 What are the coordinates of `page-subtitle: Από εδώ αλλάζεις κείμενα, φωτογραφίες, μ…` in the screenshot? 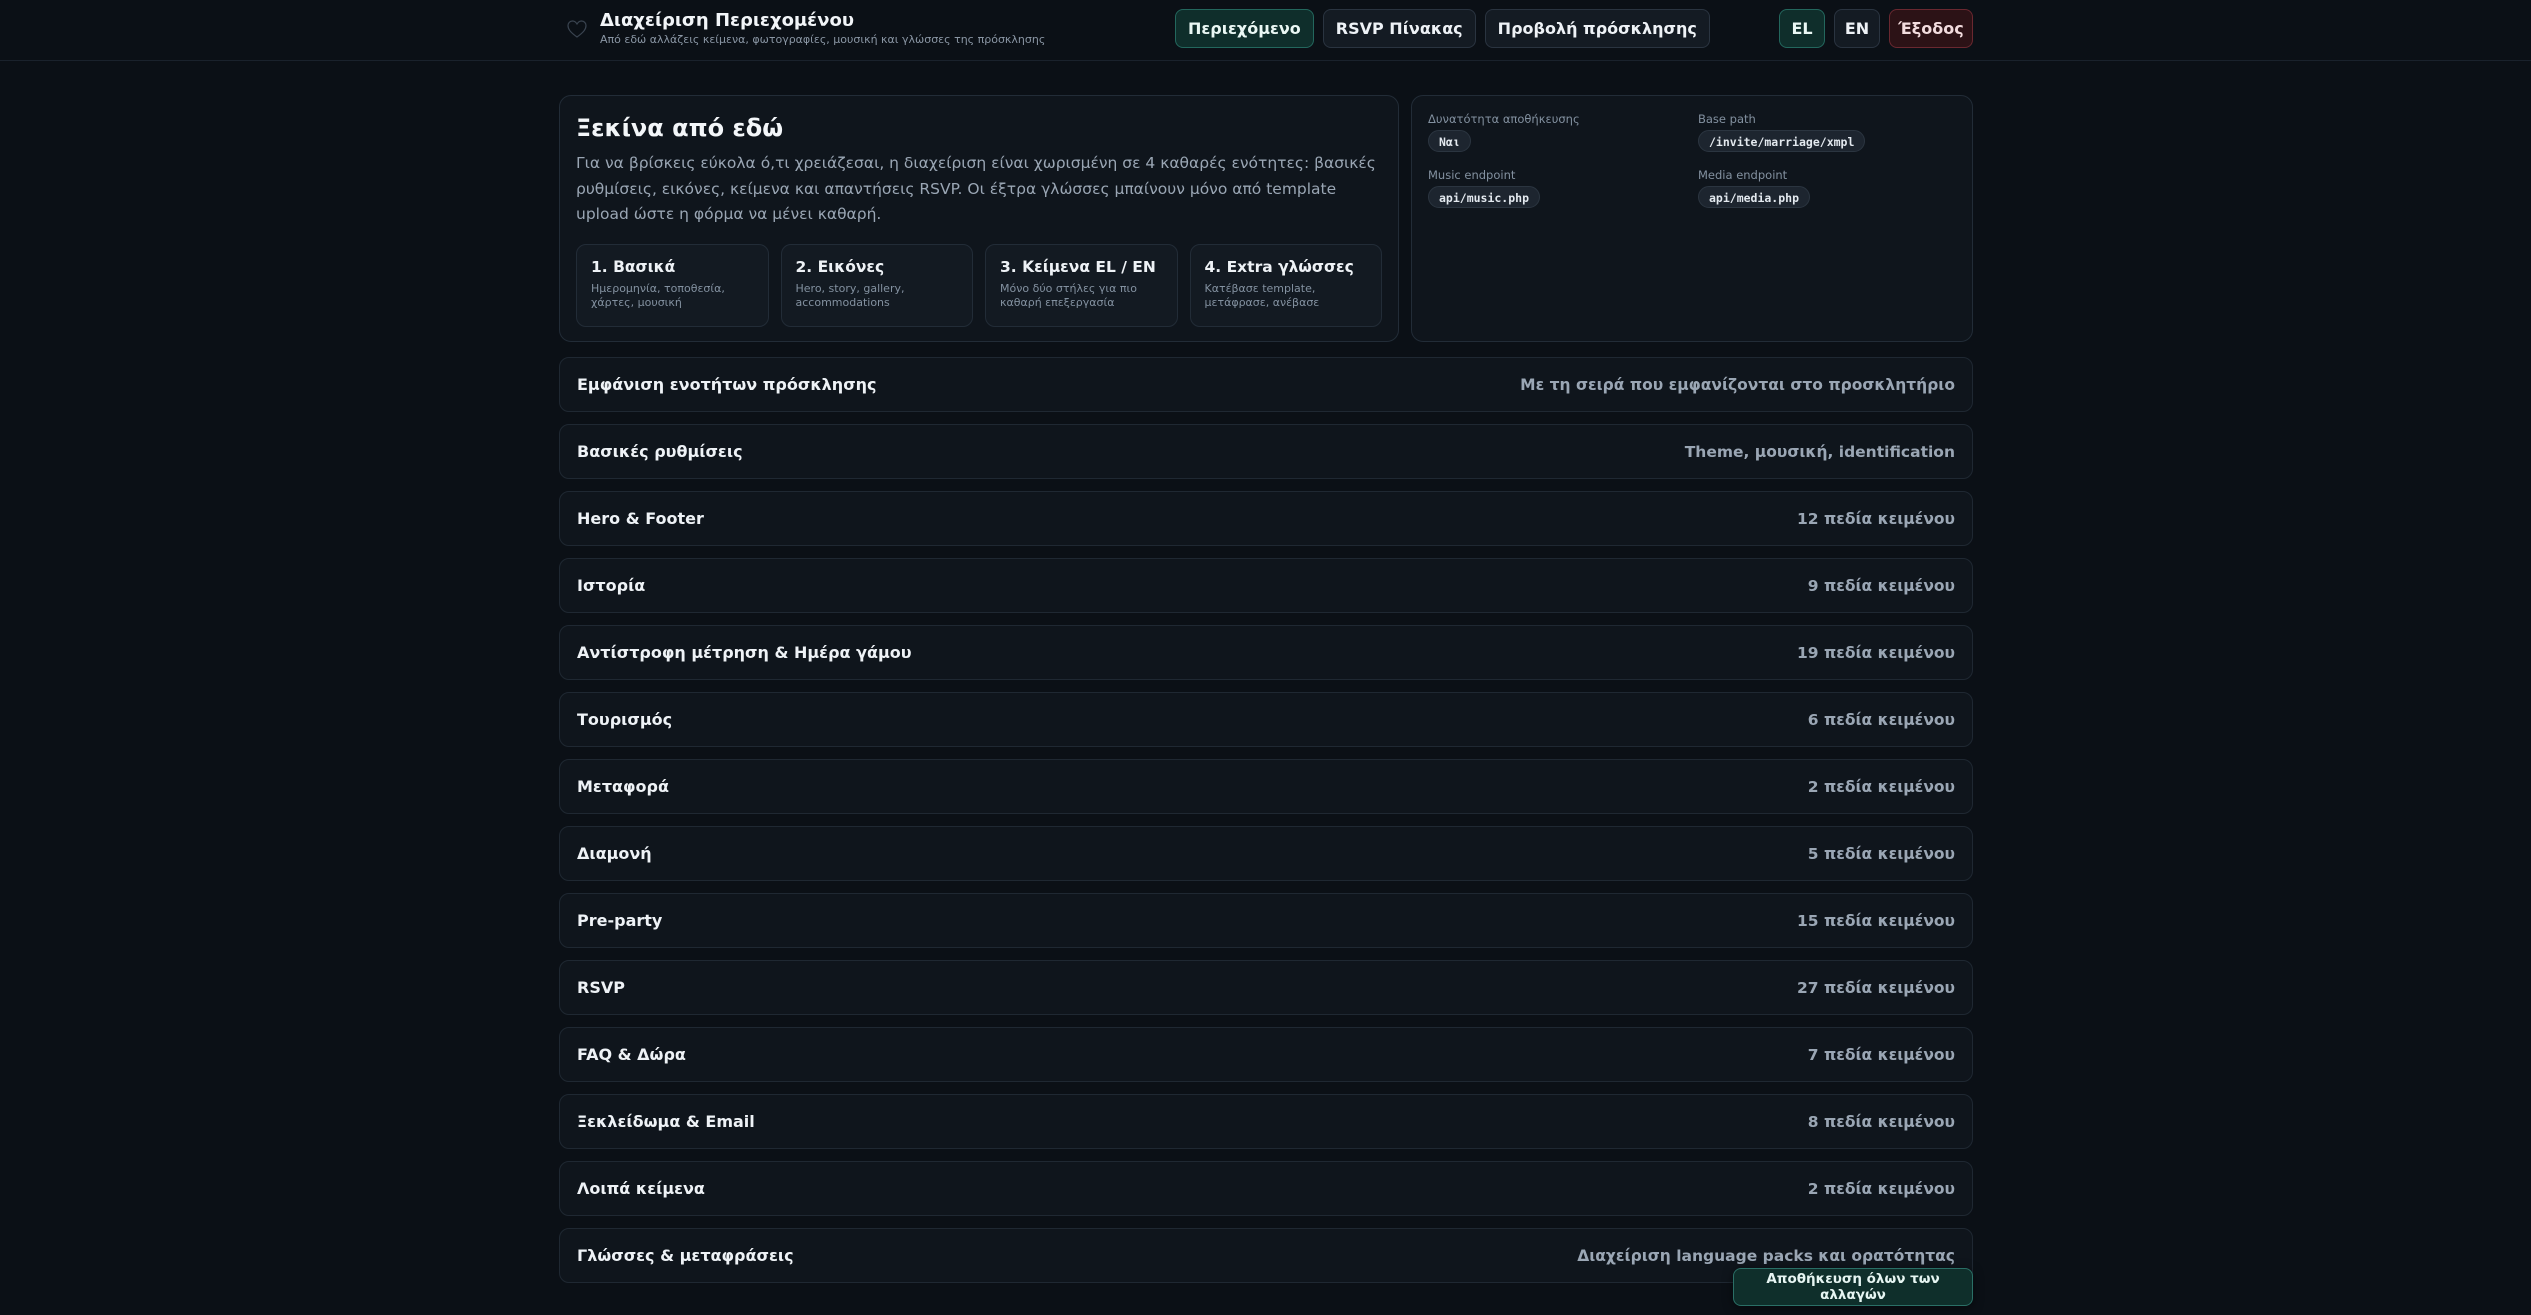 It's located at (823, 39).